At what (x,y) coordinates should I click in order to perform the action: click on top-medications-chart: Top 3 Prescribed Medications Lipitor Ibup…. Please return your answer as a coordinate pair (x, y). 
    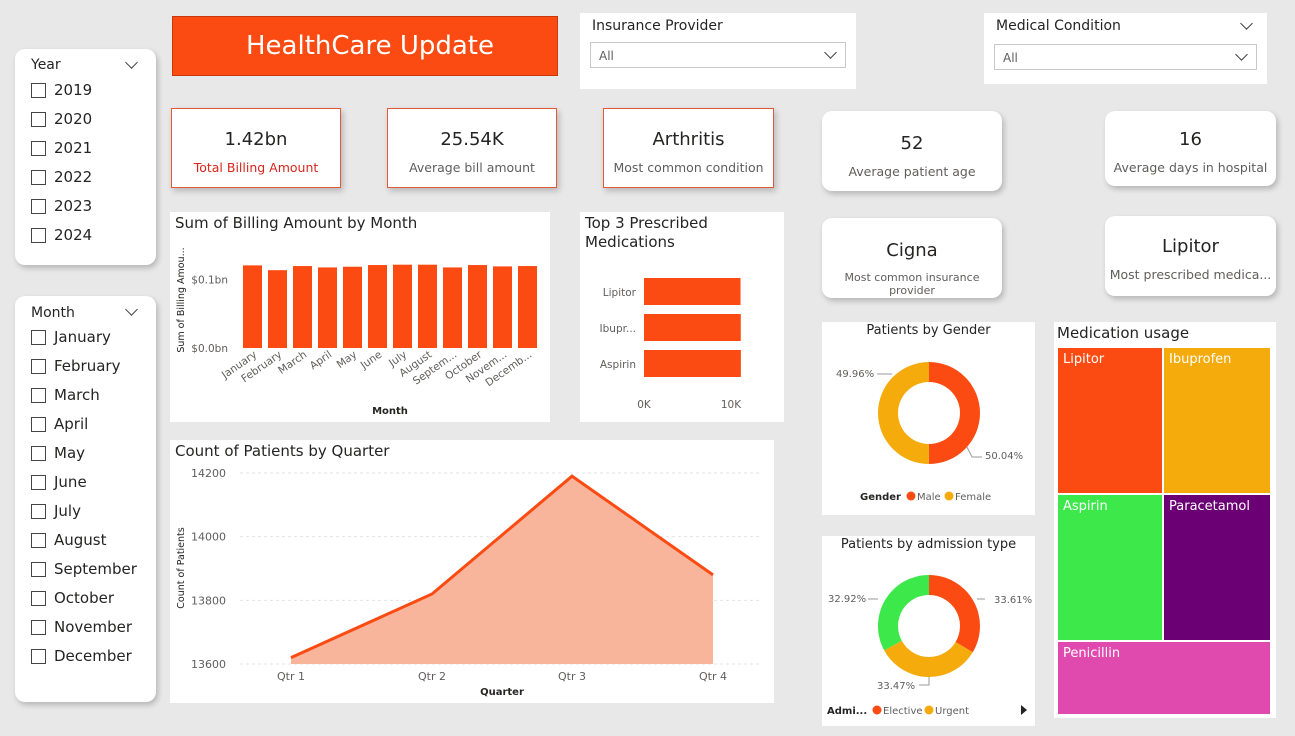
    Looking at the image, I should click on (682, 317).